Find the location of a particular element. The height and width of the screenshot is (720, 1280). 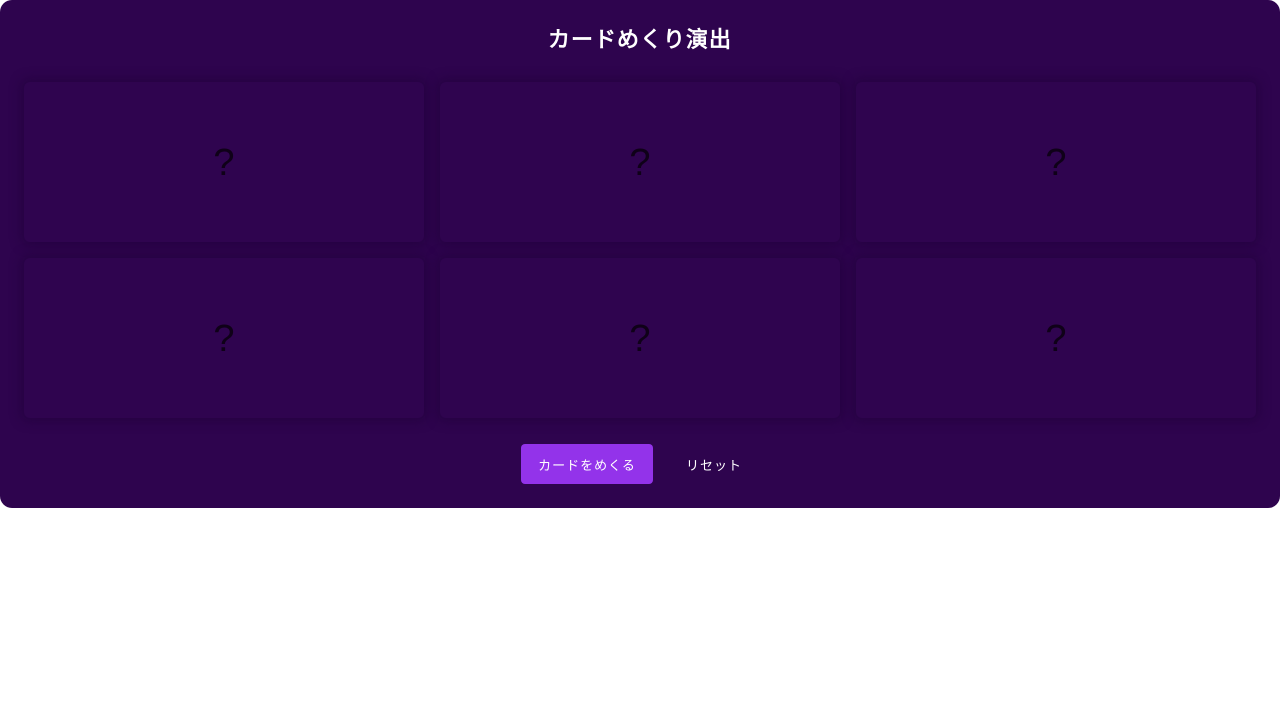

flip-cards-button: カードをめくる is located at coordinates (587, 464).